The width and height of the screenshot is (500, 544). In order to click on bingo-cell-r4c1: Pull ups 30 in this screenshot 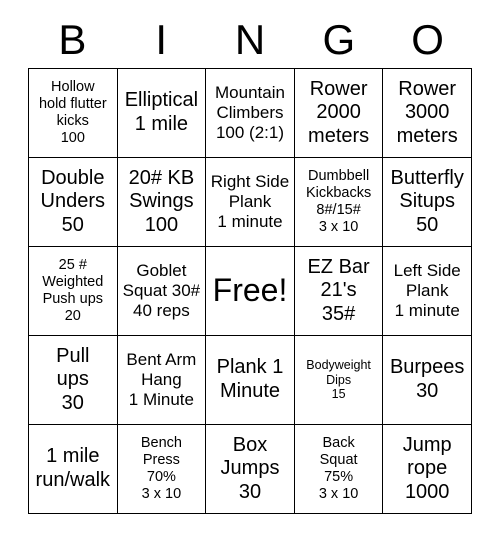, I will do `click(73, 380)`.